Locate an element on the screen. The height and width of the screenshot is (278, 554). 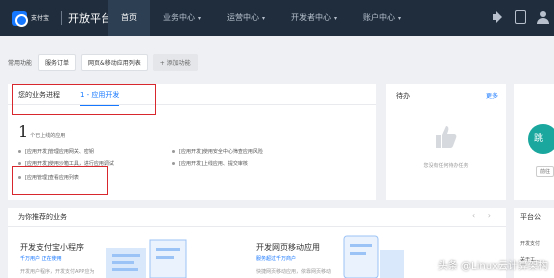
platform-title: 开放平台 is located at coordinates (90, 18).